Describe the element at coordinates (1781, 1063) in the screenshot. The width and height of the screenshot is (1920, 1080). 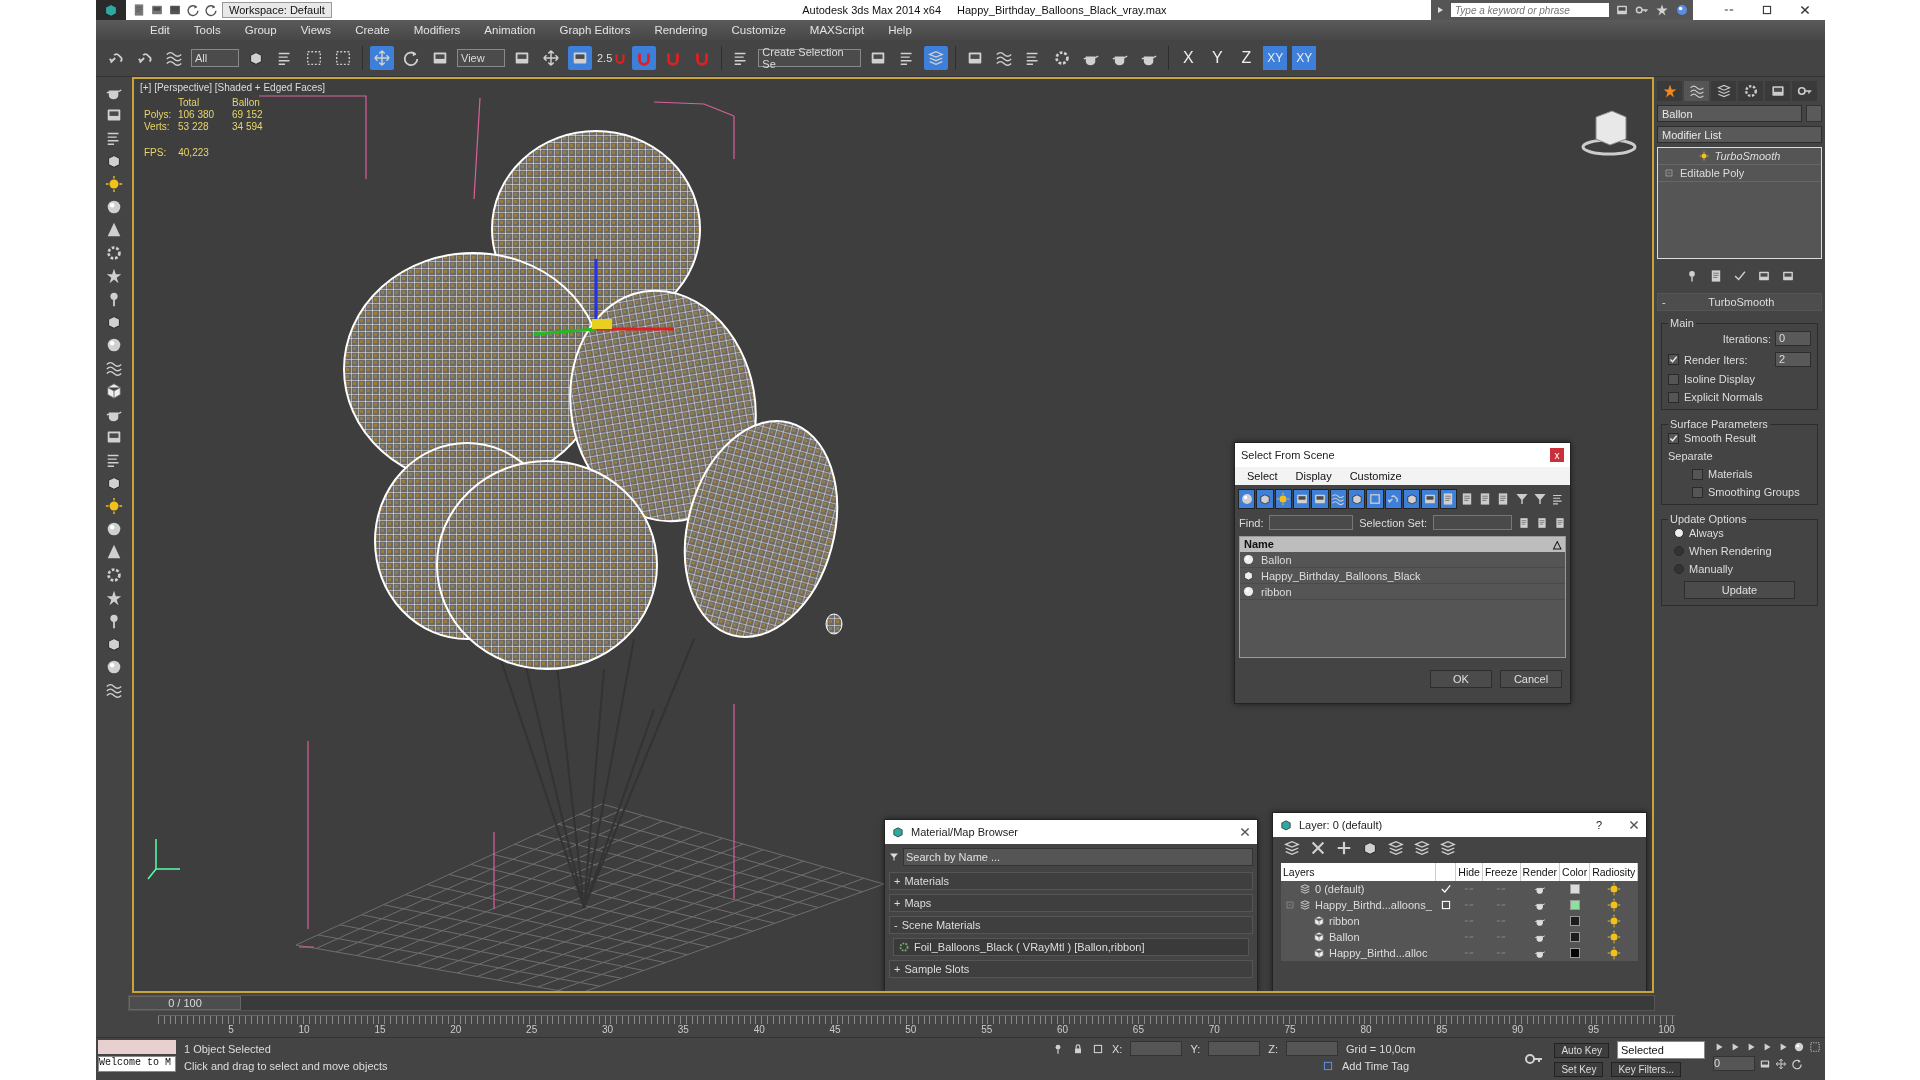
I see `pan-icon` at that location.